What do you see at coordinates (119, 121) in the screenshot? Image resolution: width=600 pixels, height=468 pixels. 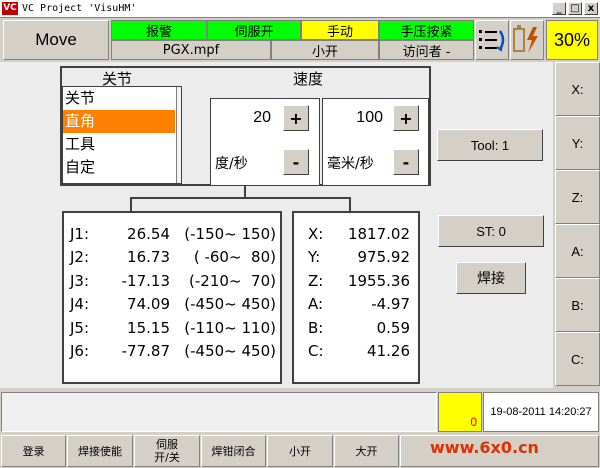 I see `list-item-selected: 直角` at bounding box center [119, 121].